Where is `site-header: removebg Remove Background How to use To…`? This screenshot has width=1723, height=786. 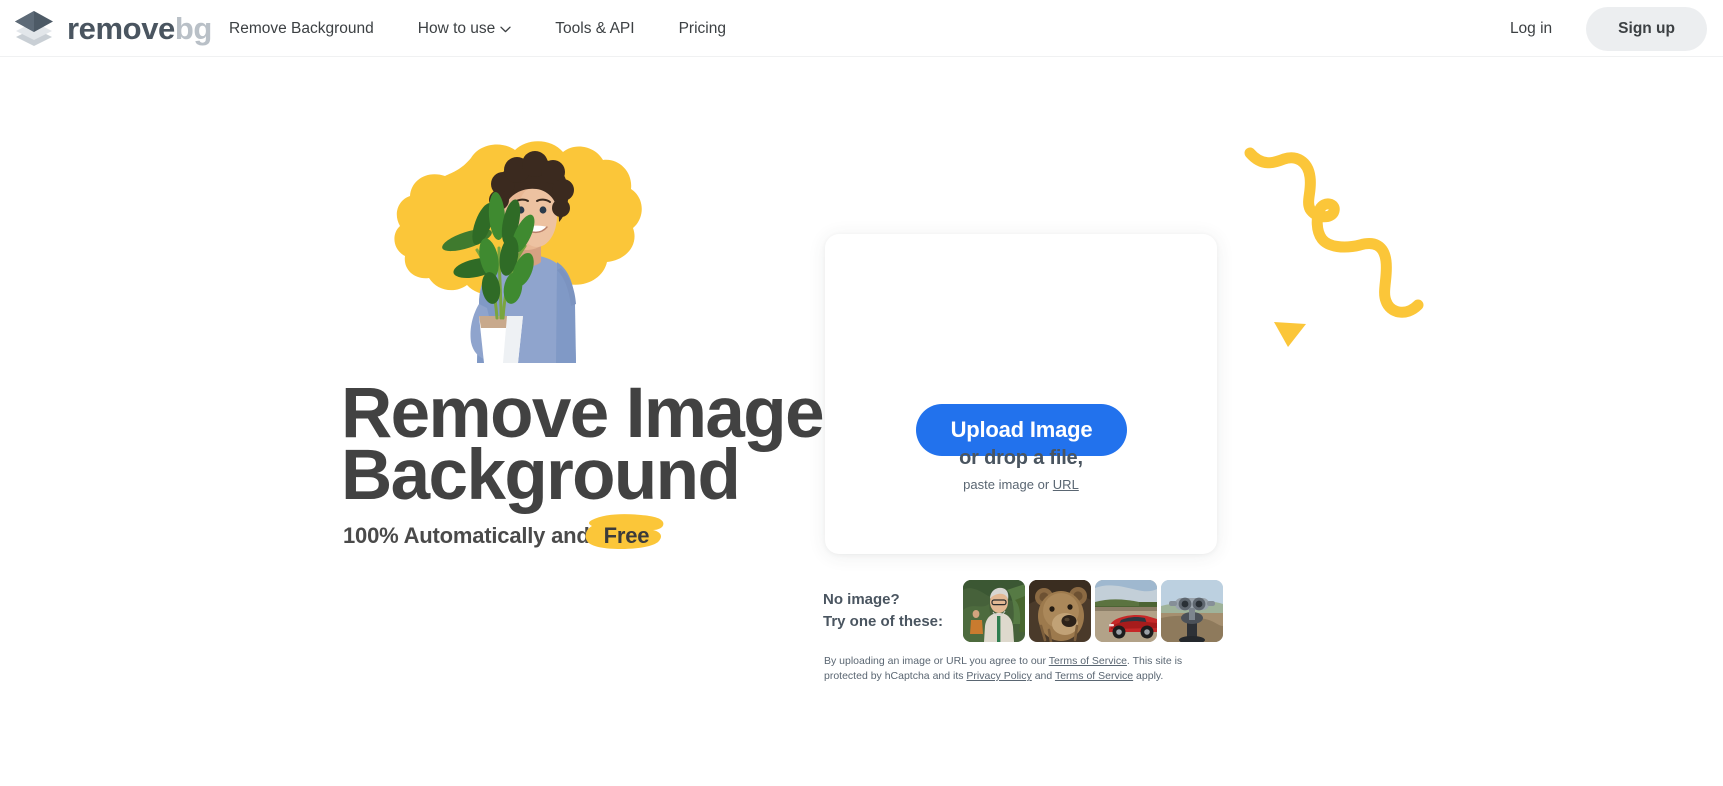 site-header: removebg Remove Background How to use To… is located at coordinates (861, 28).